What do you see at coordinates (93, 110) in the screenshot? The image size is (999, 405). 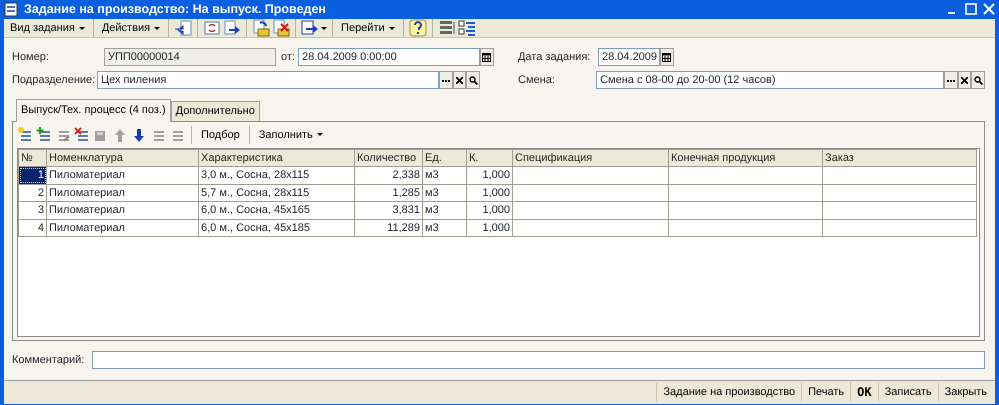 I see `tab: Выпуск/Тех. процесс (4 поз.)` at bounding box center [93, 110].